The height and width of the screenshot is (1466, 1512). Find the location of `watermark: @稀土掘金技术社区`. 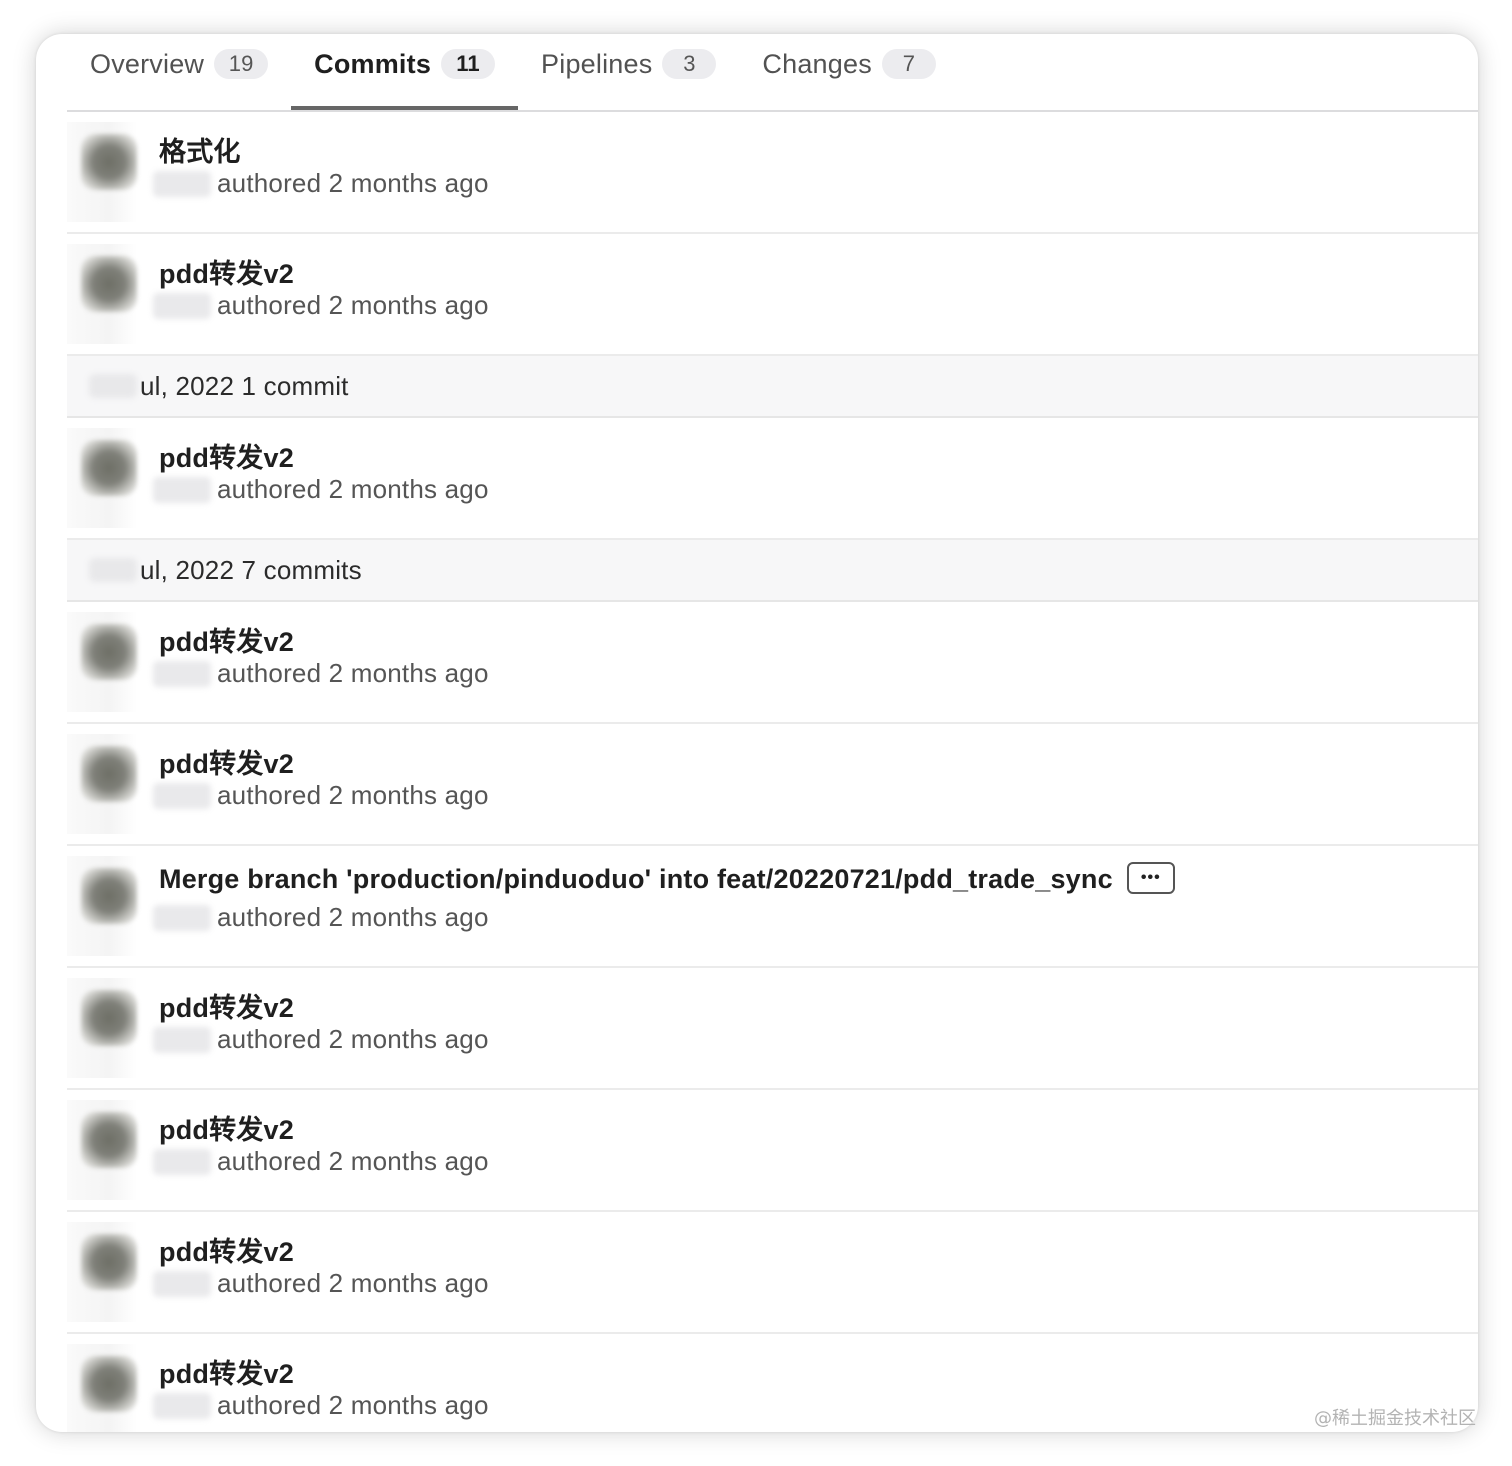

watermark: @稀土掘金技术社区 is located at coordinates (1395, 1418).